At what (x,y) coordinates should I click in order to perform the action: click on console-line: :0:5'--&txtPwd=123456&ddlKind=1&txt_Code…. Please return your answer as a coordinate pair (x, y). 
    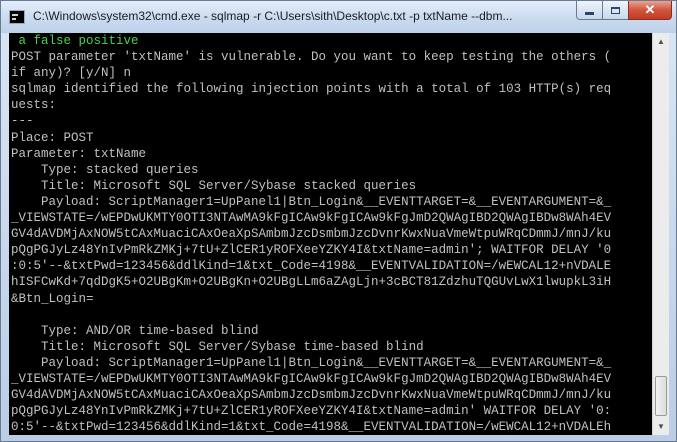
    Looking at the image, I should click on (311, 266).